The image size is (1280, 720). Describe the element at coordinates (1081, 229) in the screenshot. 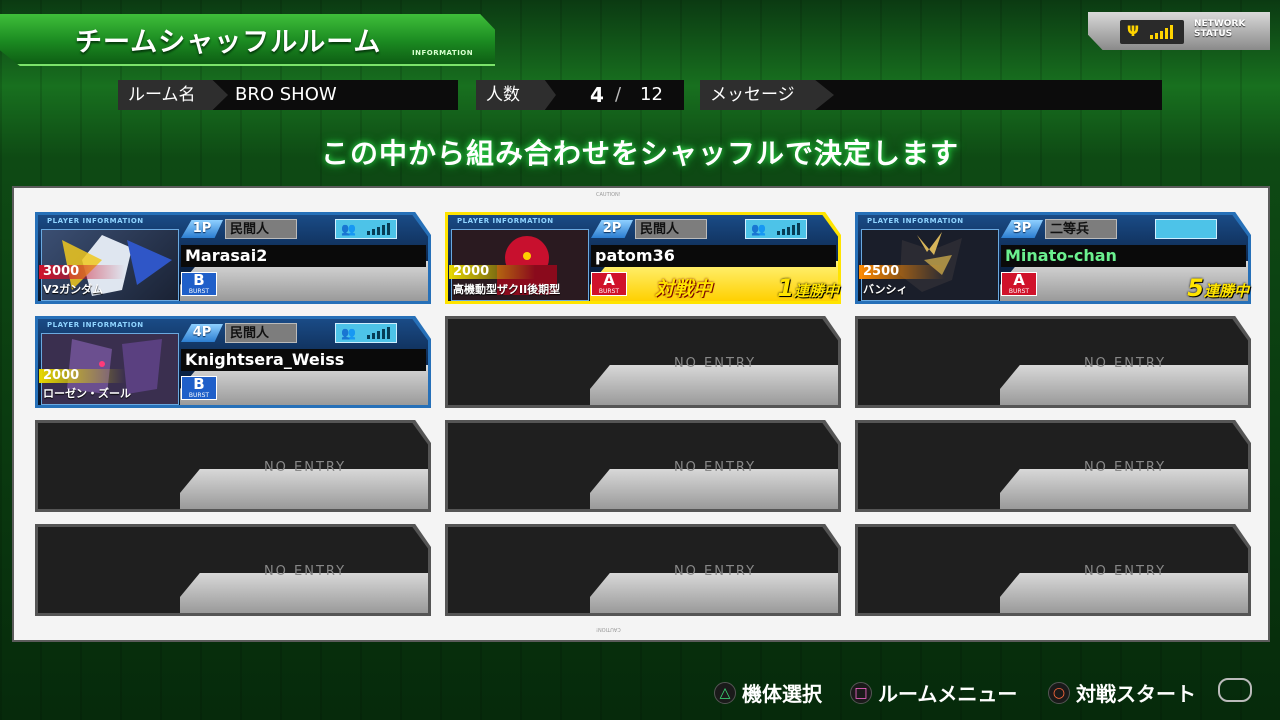

I see `player-rank: 二等兵` at that location.